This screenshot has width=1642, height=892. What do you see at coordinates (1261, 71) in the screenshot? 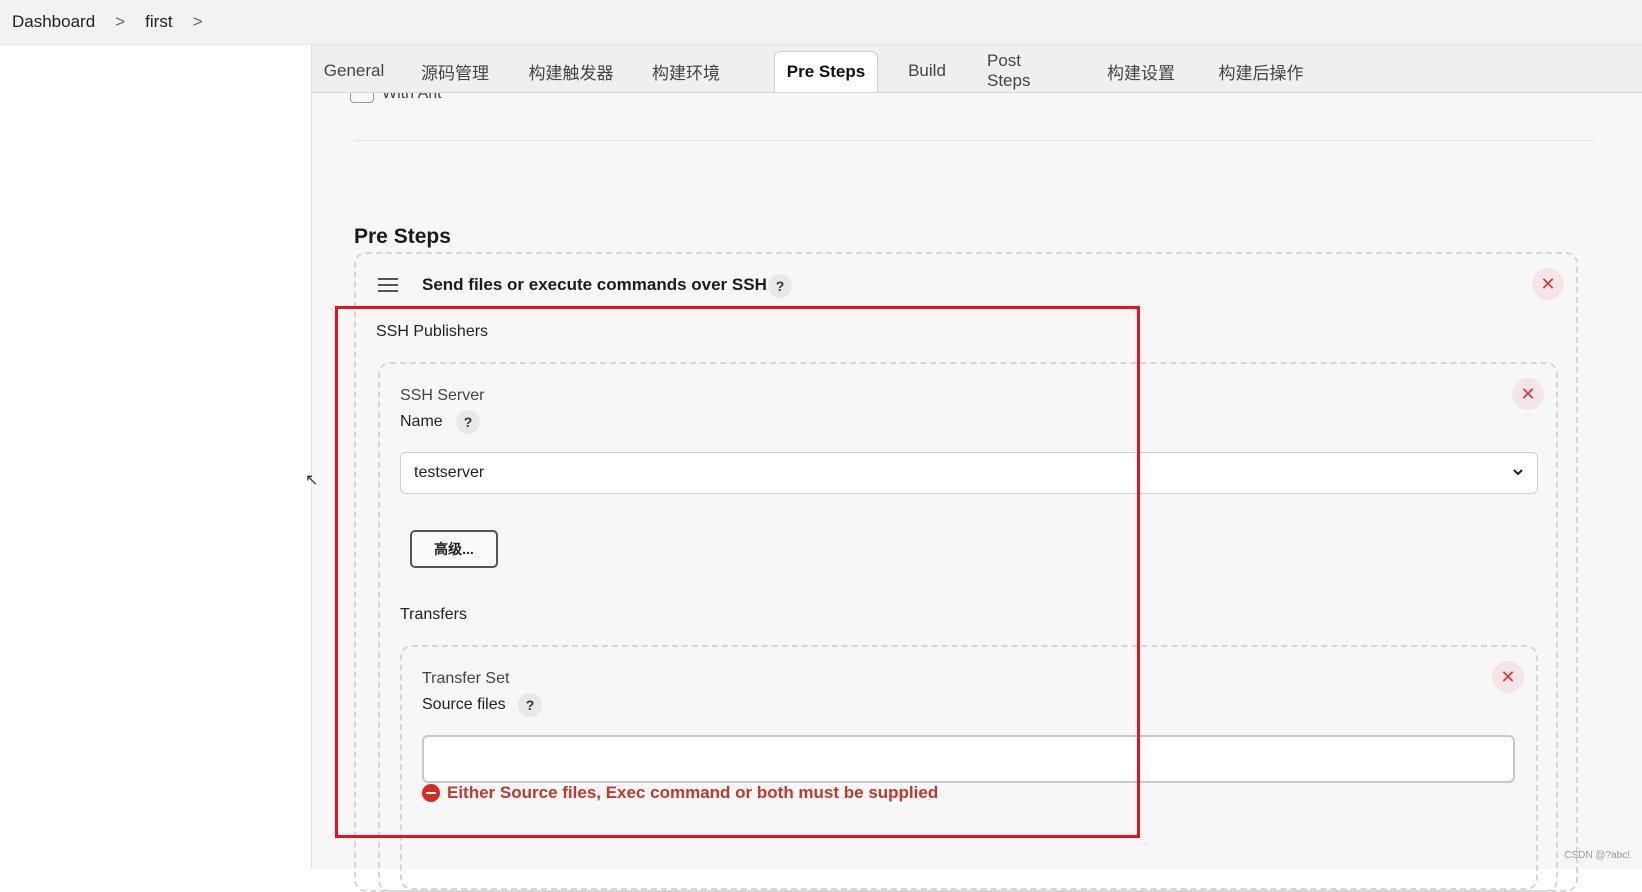
I see `tab-post-build-actions: 构建后操作` at bounding box center [1261, 71].